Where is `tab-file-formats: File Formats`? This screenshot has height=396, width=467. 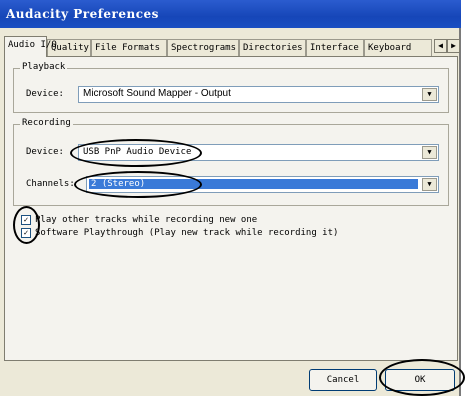
tab-file-formats: File Formats is located at coordinates (129, 47).